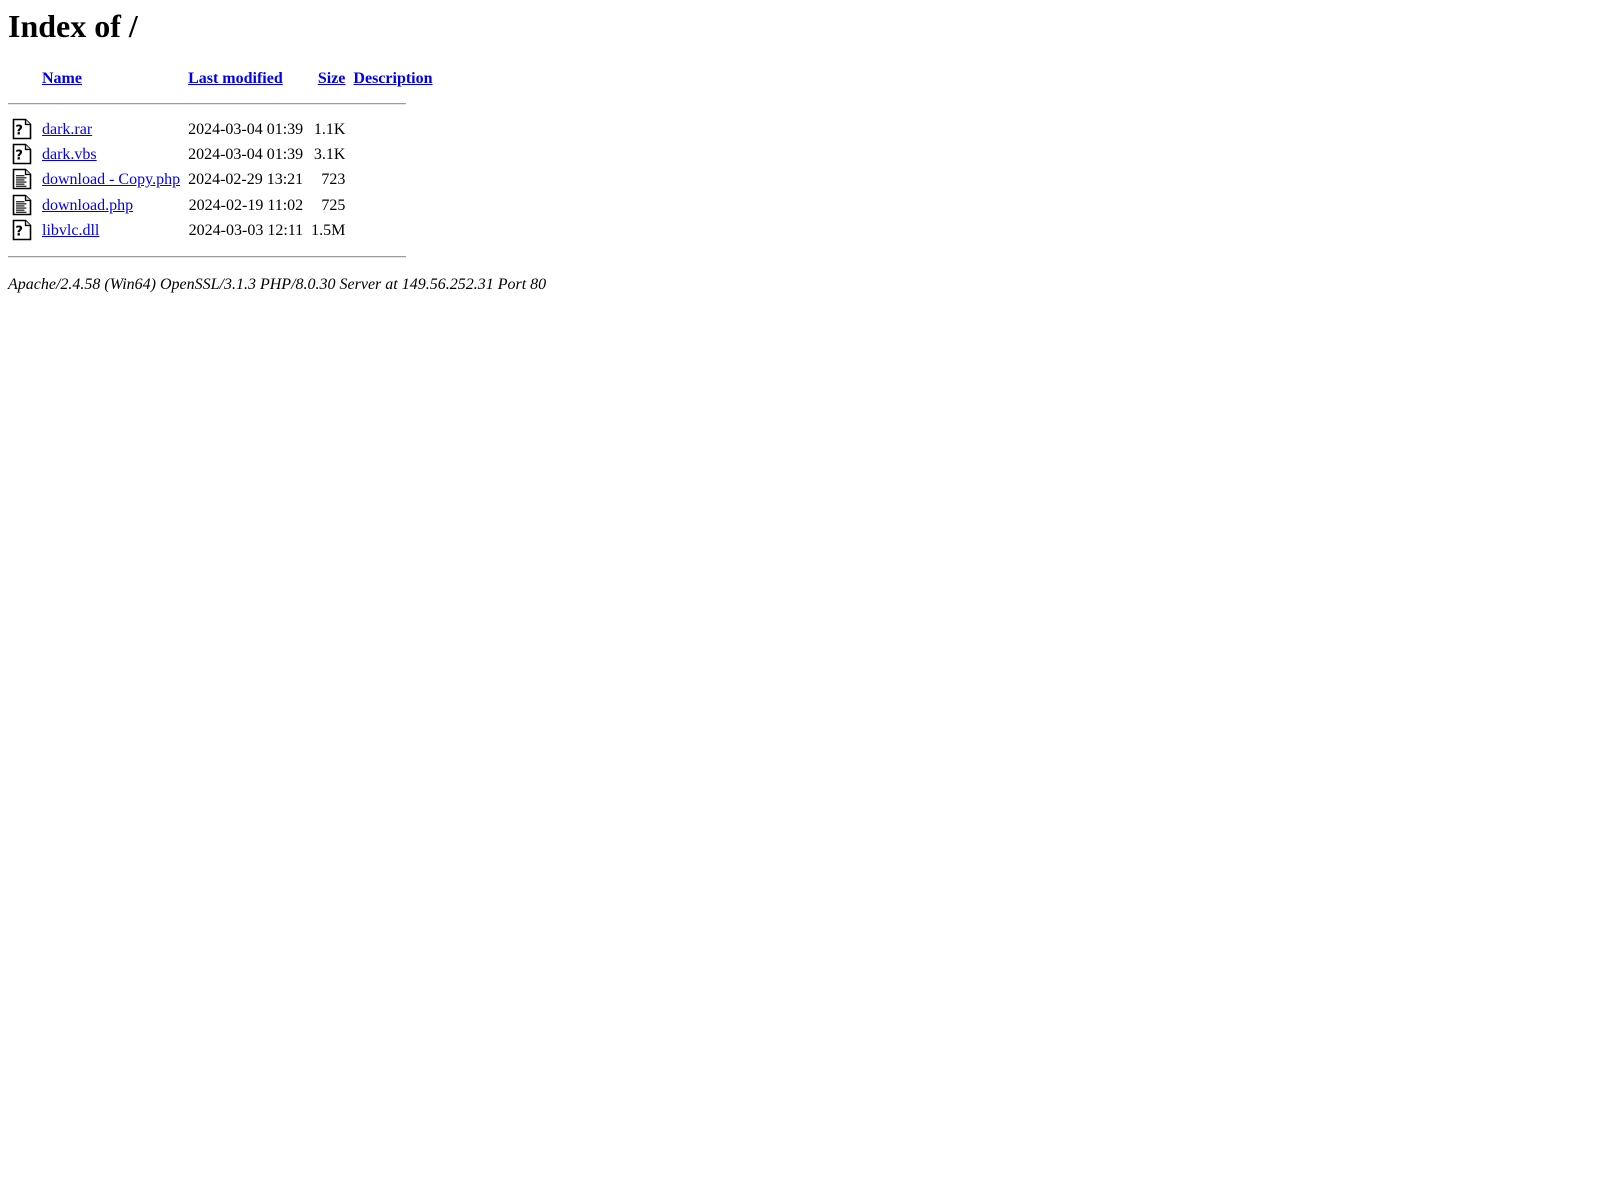 The width and height of the screenshot is (1600, 1200). What do you see at coordinates (333, 180) in the screenshot?
I see `row-size-cell: 723` at bounding box center [333, 180].